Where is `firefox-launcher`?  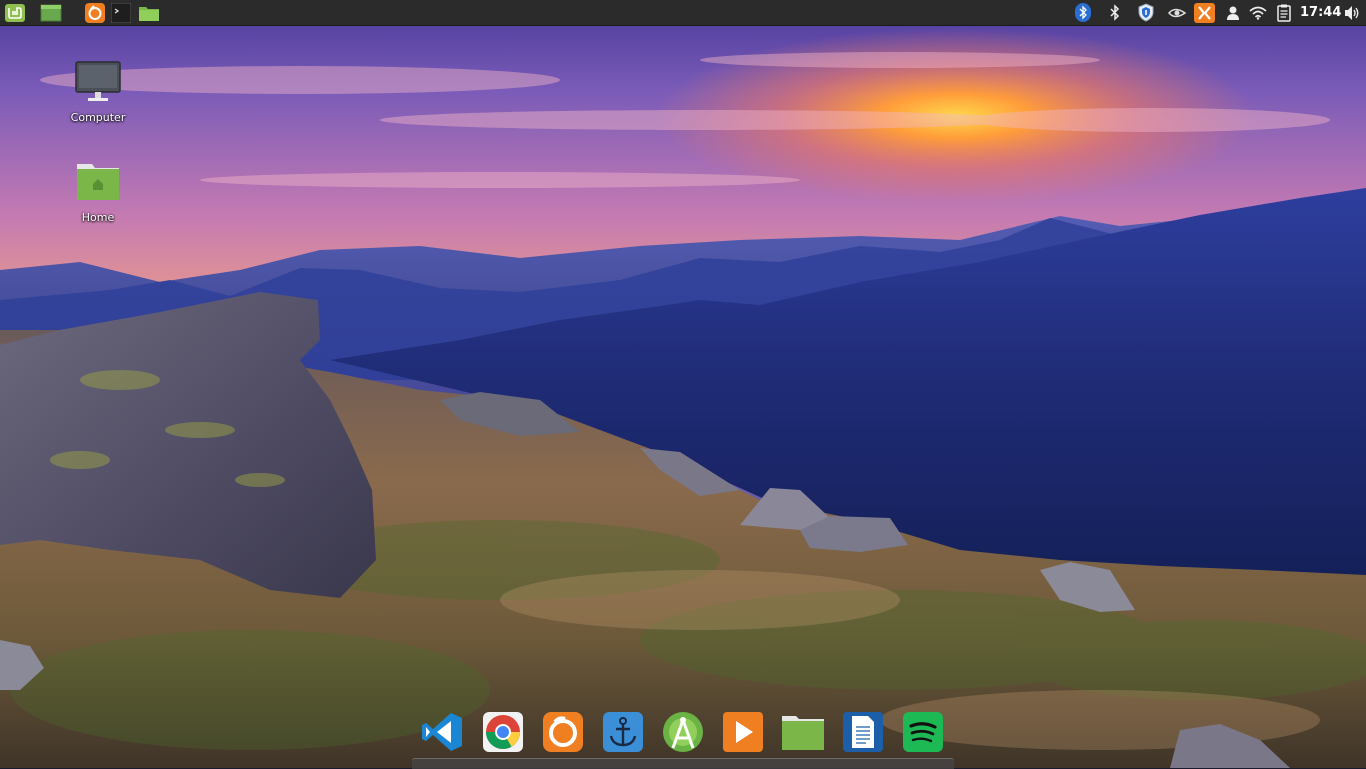
firefox-launcher is located at coordinates (95, 12).